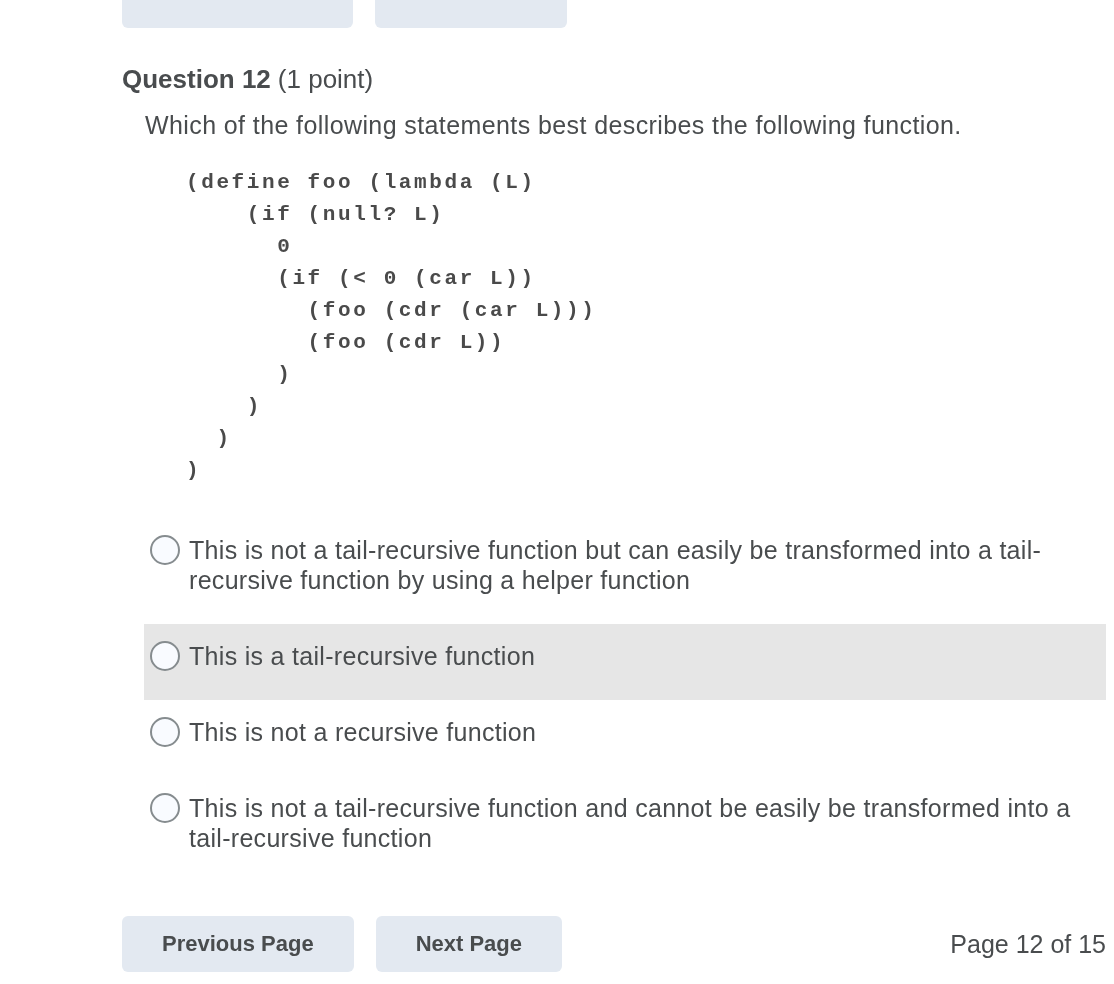  Describe the element at coordinates (238, 944) in the screenshot. I see `nav-button: Previous Page` at that location.